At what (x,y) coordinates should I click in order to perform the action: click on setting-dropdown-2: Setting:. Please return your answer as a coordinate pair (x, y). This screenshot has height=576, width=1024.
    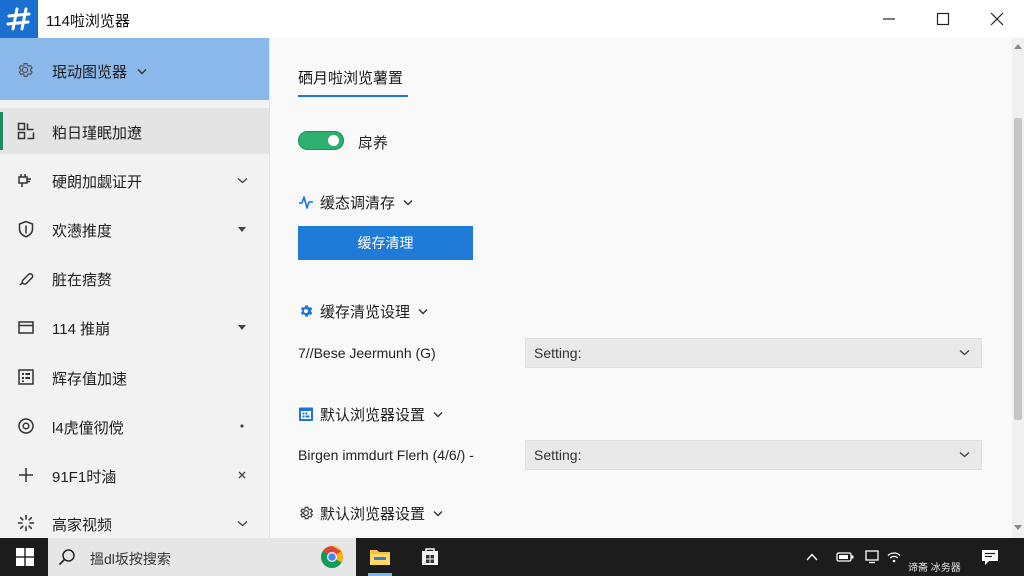
    Looking at the image, I should click on (753, 455).